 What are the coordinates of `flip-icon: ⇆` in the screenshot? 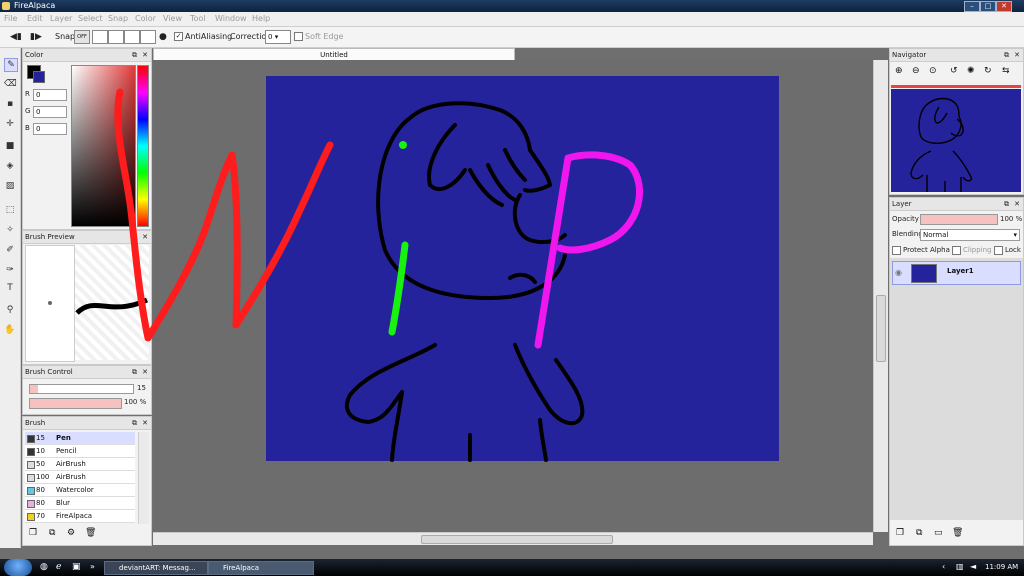 It's located at (1006, 71).